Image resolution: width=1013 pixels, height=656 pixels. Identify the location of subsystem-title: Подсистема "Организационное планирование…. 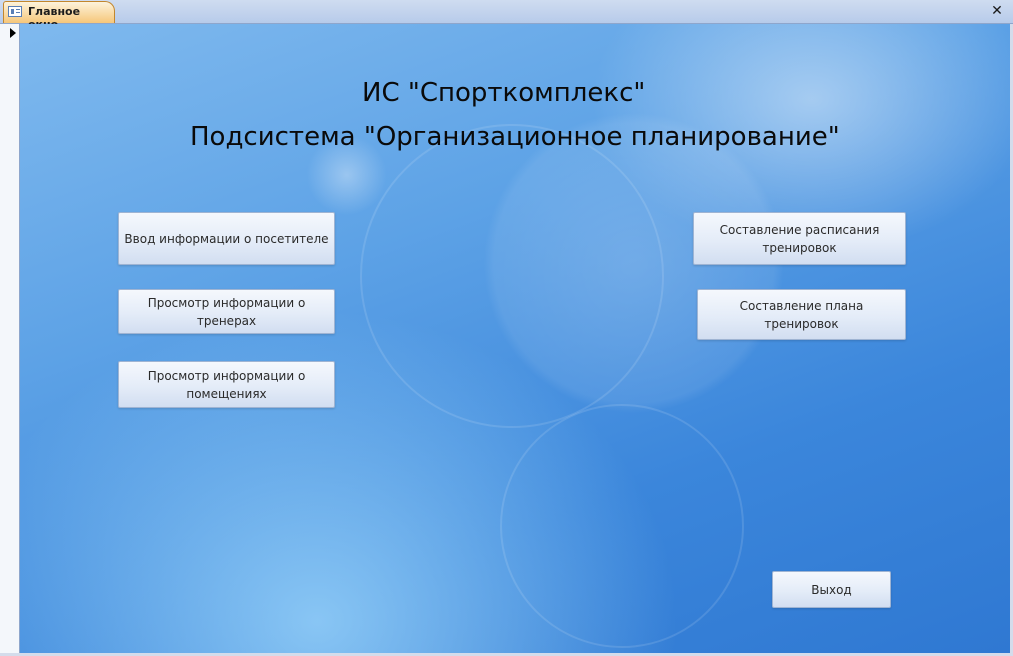
(515, 137).